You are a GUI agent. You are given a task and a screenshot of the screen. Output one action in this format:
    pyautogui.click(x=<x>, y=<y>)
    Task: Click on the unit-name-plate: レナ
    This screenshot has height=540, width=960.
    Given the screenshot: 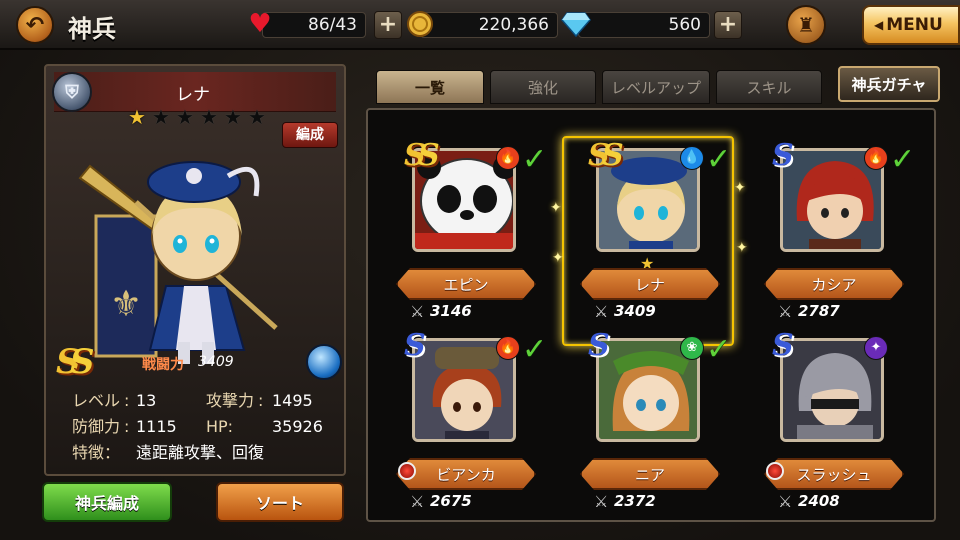 What is the action you would take?
    pyautogui.click(x=650, y=284)
    